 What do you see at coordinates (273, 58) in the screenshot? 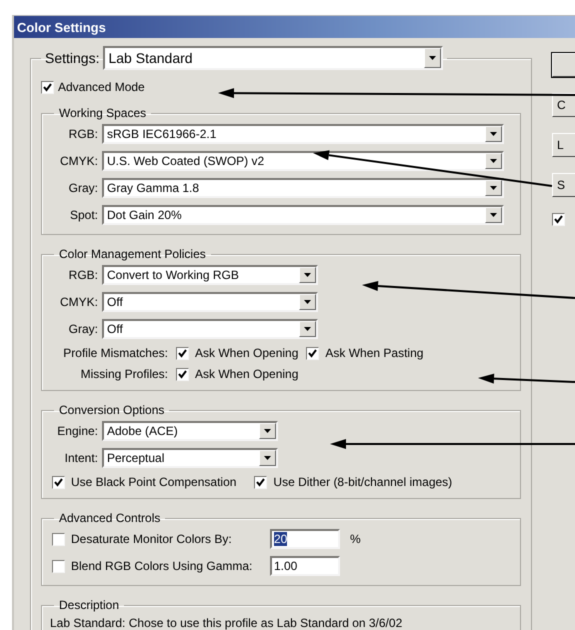
I see `dropdown: Lab Standard` at bounding box center [273, 58].